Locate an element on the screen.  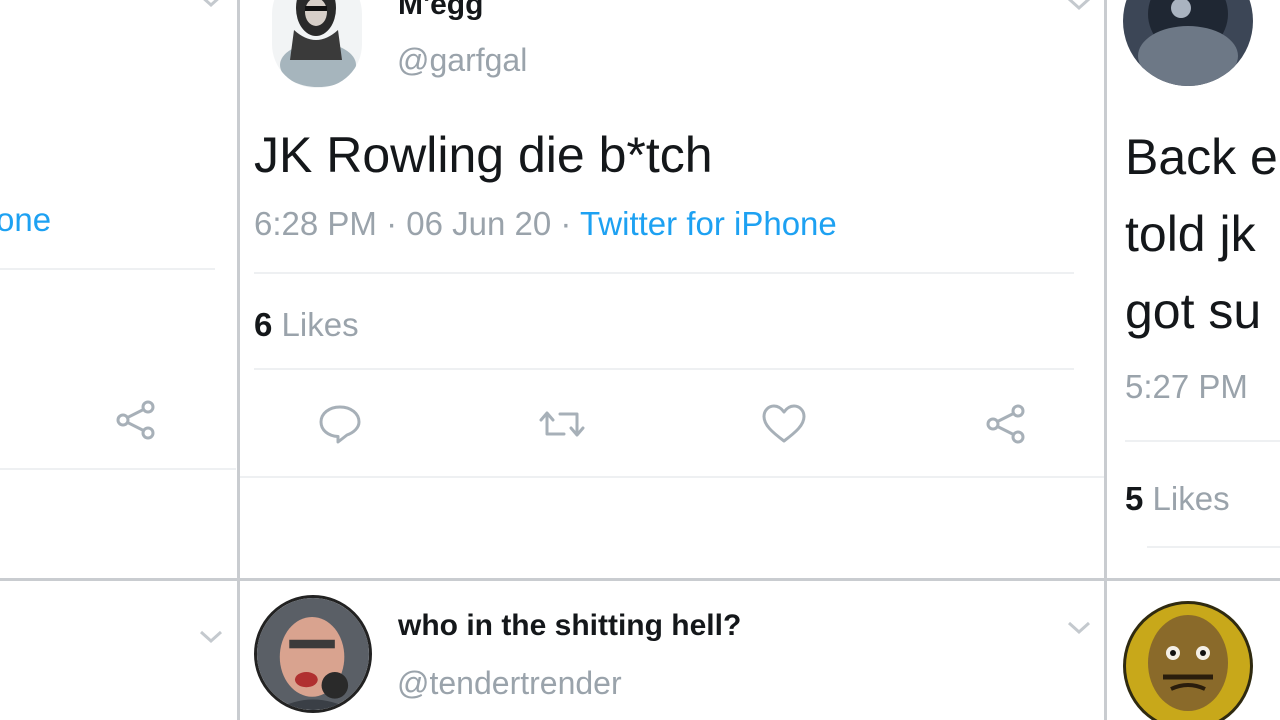
tweet-text-line: got su is located at coordinates (1193, 311).